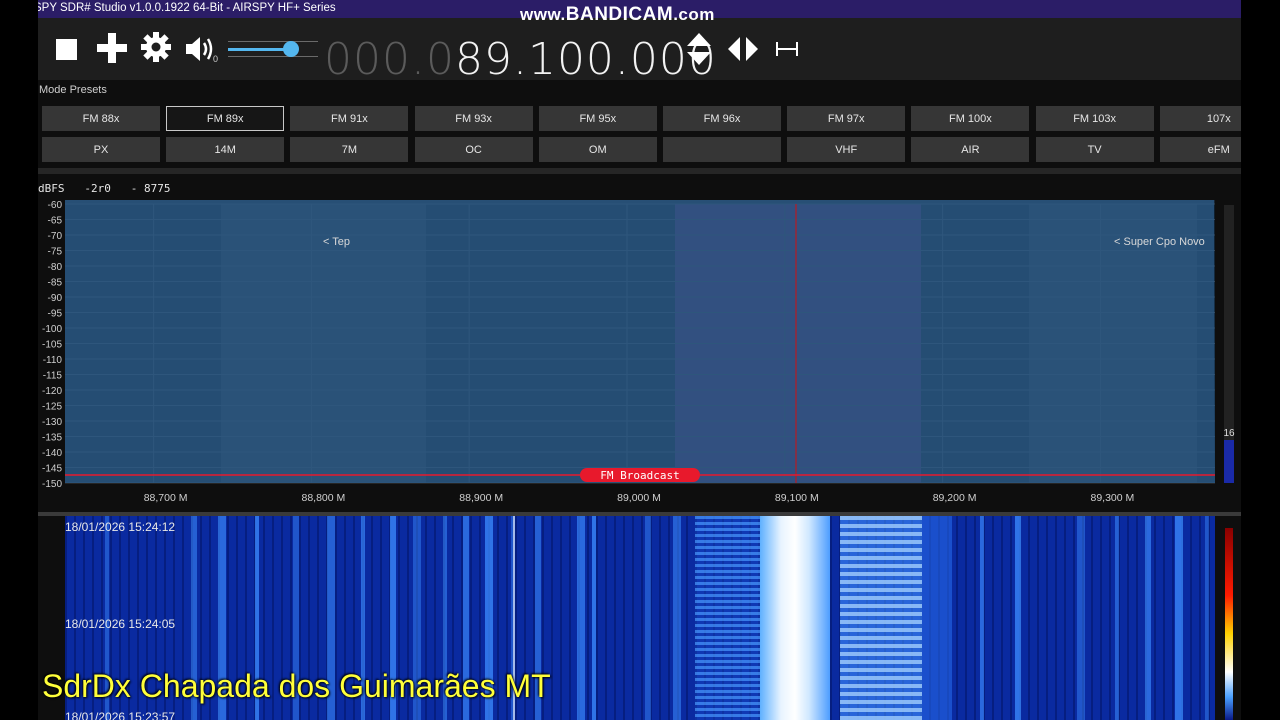 This screenshot has width=1280, height=720. What do you see at coordinates (955, 498) in the screenshot?
I see `x-tick-label: 89,200 M` at bounding box center [955, 498].